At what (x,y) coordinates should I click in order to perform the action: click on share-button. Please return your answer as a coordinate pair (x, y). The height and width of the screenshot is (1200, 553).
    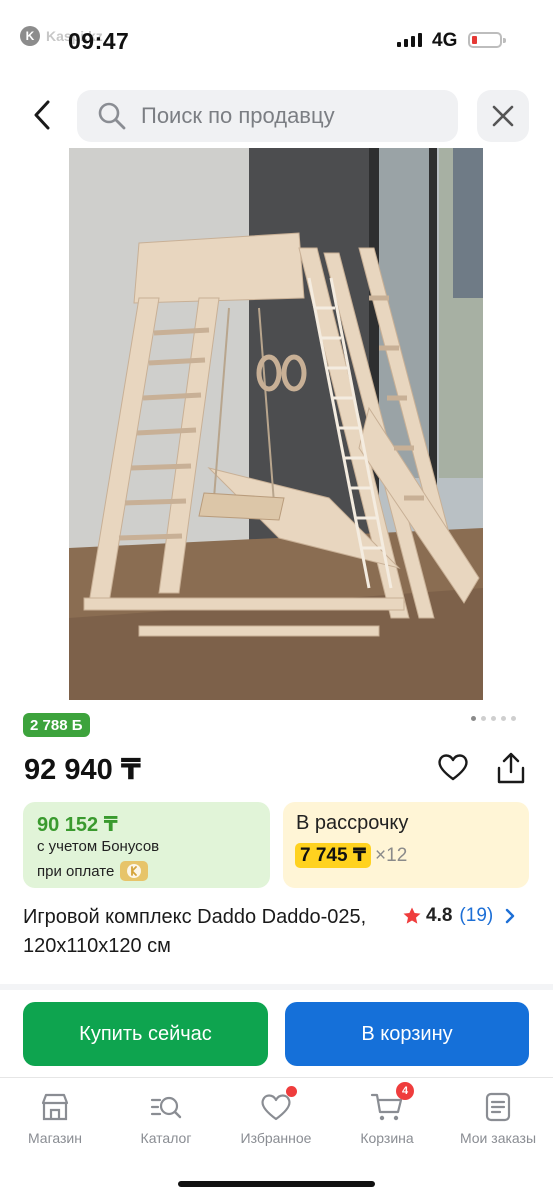
    Looking at the image, I should click on (511, 768).